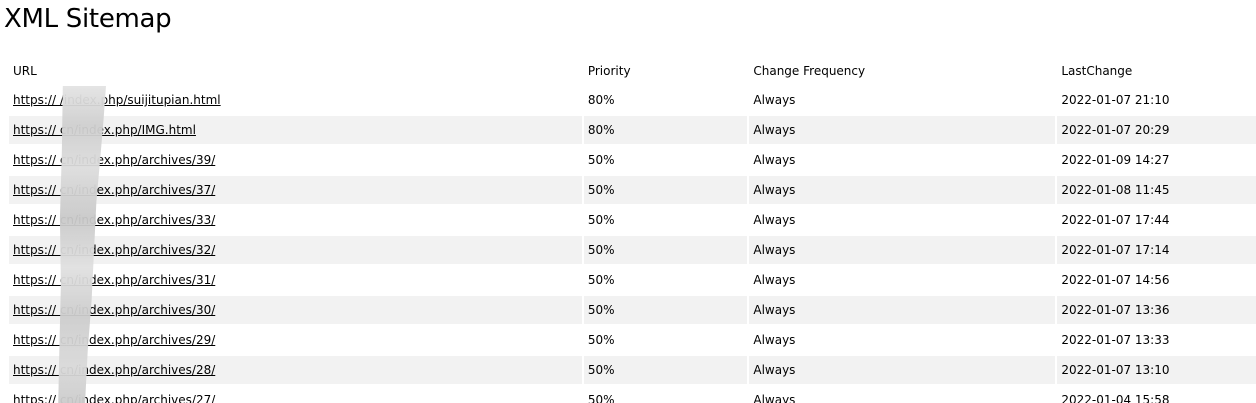 The width and height of the screenshot is (1256, 403). What do you see at coordinates (114, 190) in the screenshot?
I see `url-link: https:// cn/index.php/archives/37/` at bounding box center [114, 190].